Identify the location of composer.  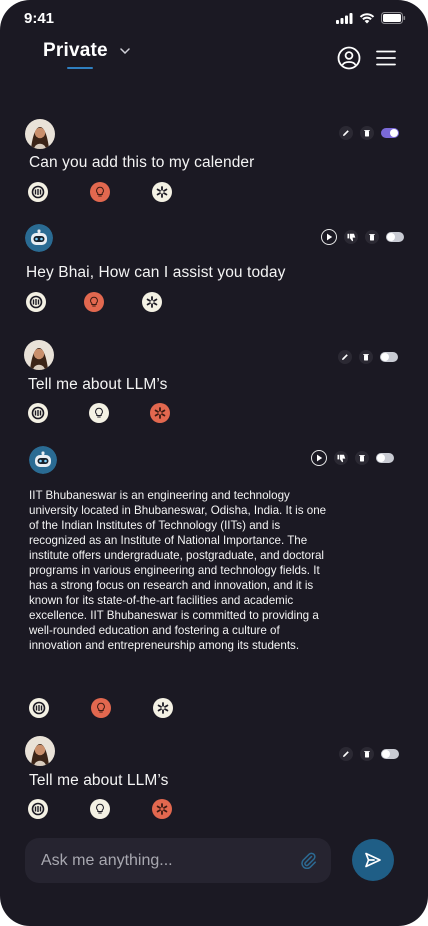
(178, 860).